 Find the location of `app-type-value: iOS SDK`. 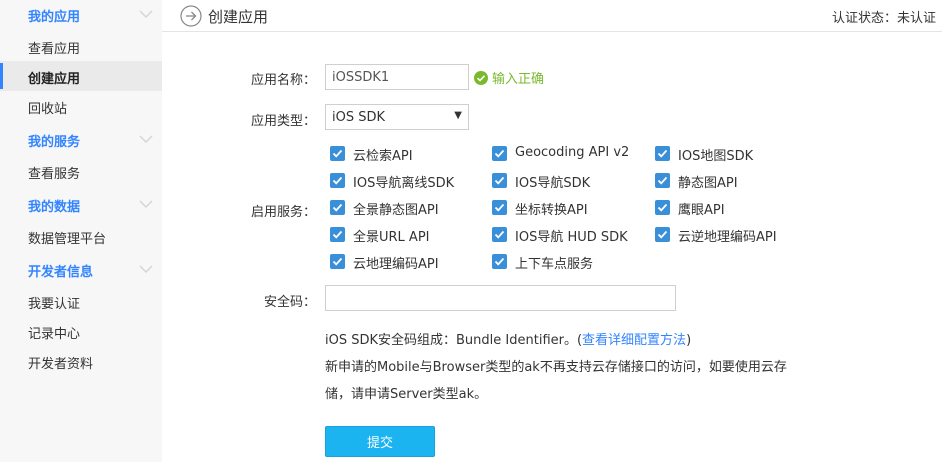

app-type-value: iOS SDK is located at coordinates (359, 117).